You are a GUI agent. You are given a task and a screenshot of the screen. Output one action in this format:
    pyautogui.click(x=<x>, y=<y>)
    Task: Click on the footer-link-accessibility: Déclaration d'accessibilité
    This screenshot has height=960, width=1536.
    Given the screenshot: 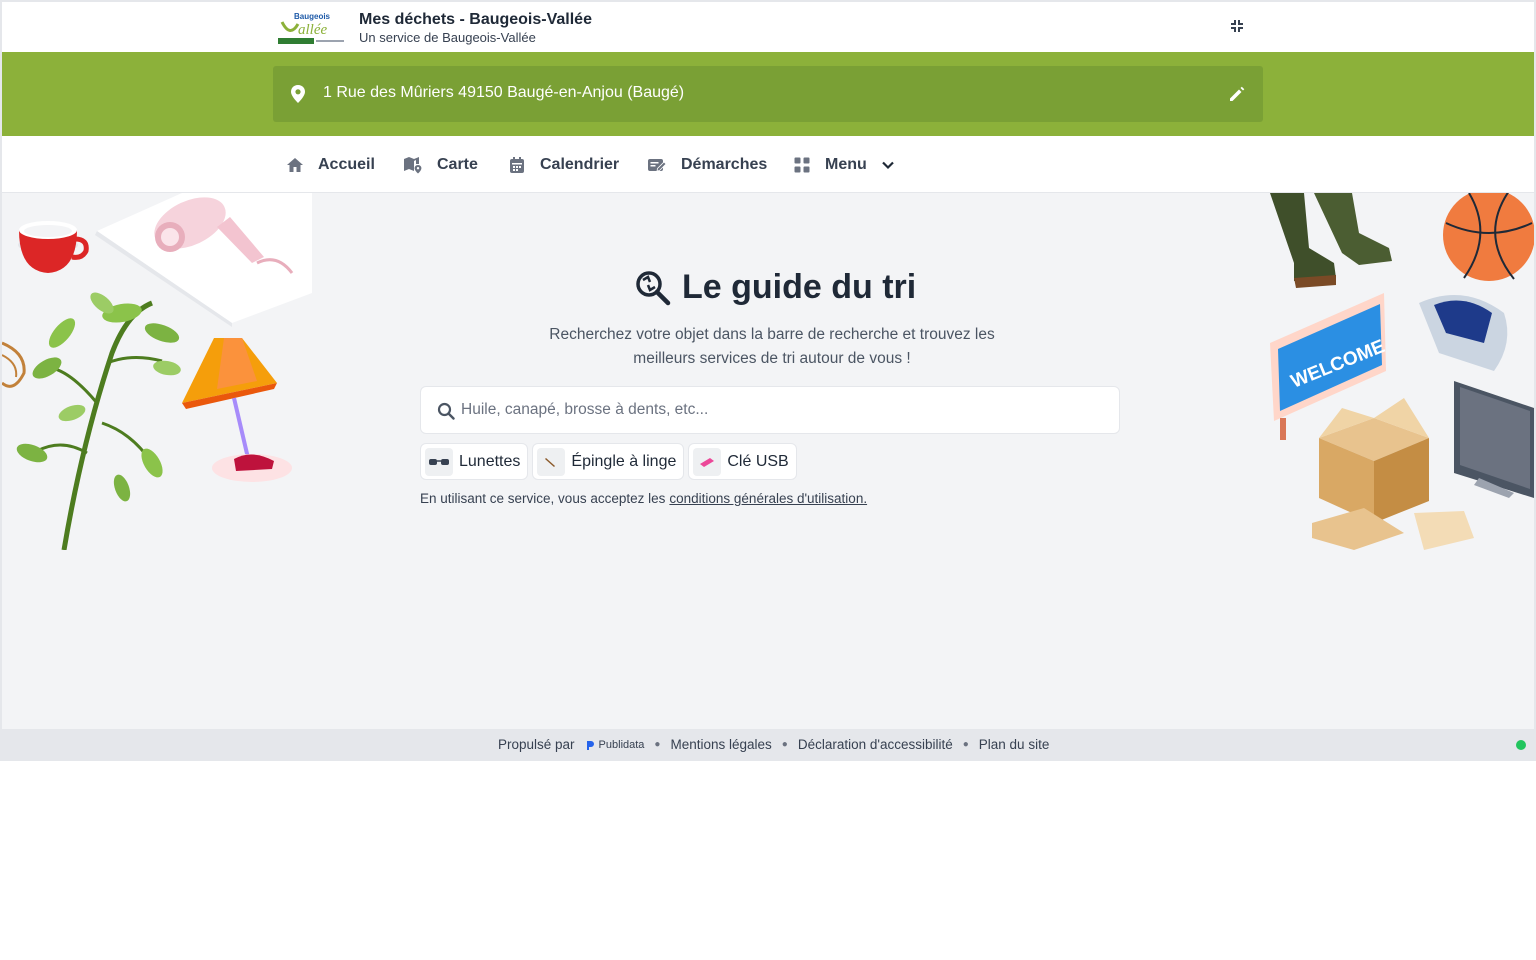 What is the action you would take?
    pyautogui.click(x=875, y=744)
    